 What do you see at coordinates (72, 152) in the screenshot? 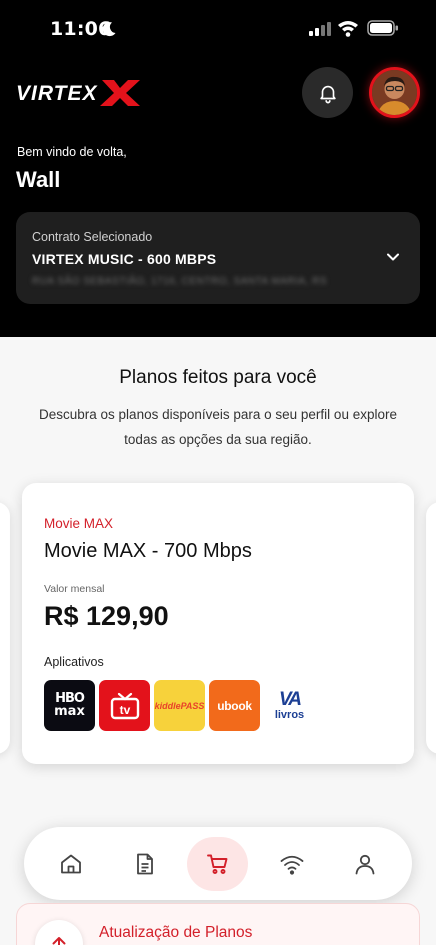
I see `welcome-text: Bem vindo de volta,` at bounding box center [72, 152].